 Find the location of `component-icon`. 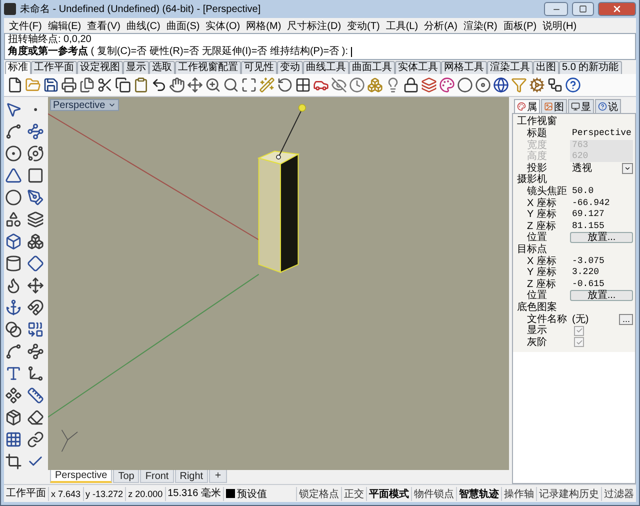

component-icon is located at coordinates (13, 395).